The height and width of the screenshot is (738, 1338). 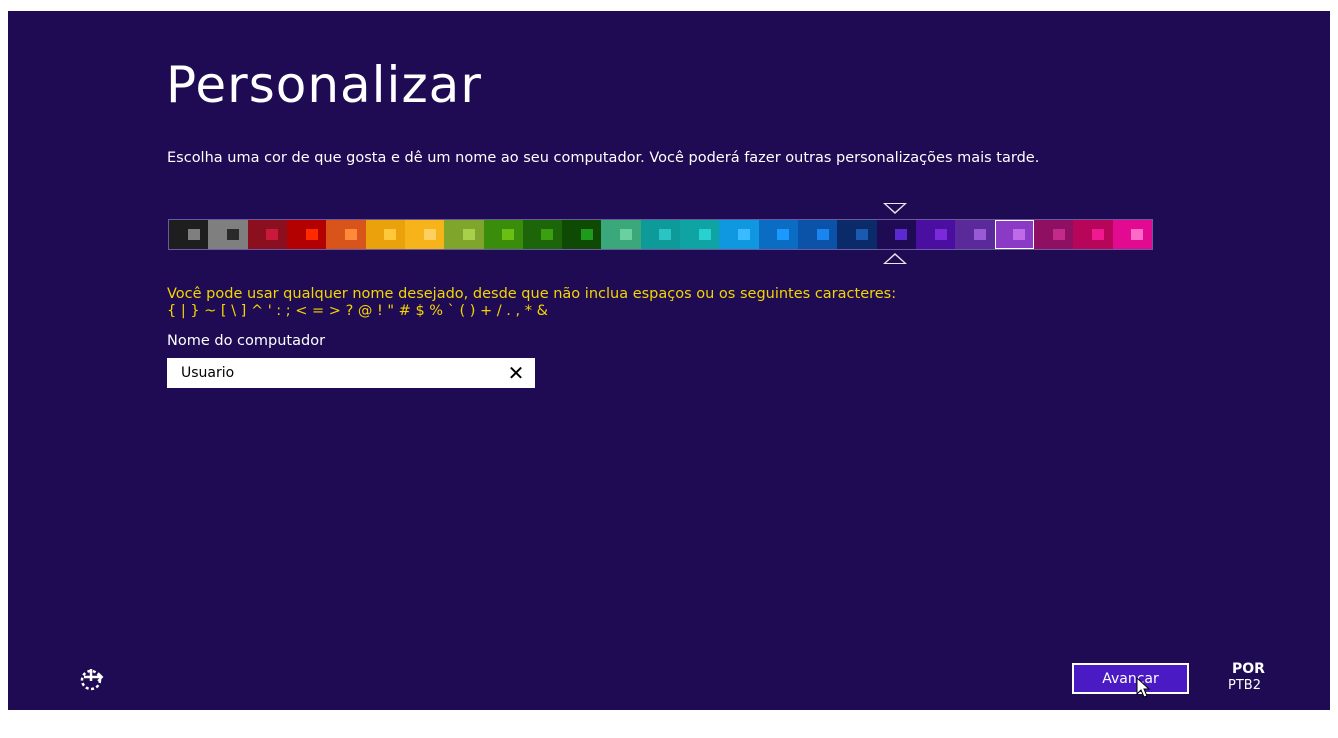 What do you see at coordinates (332, 373) in the screenshot?
I see `computer-name-input` at bounding box center [332, 373].